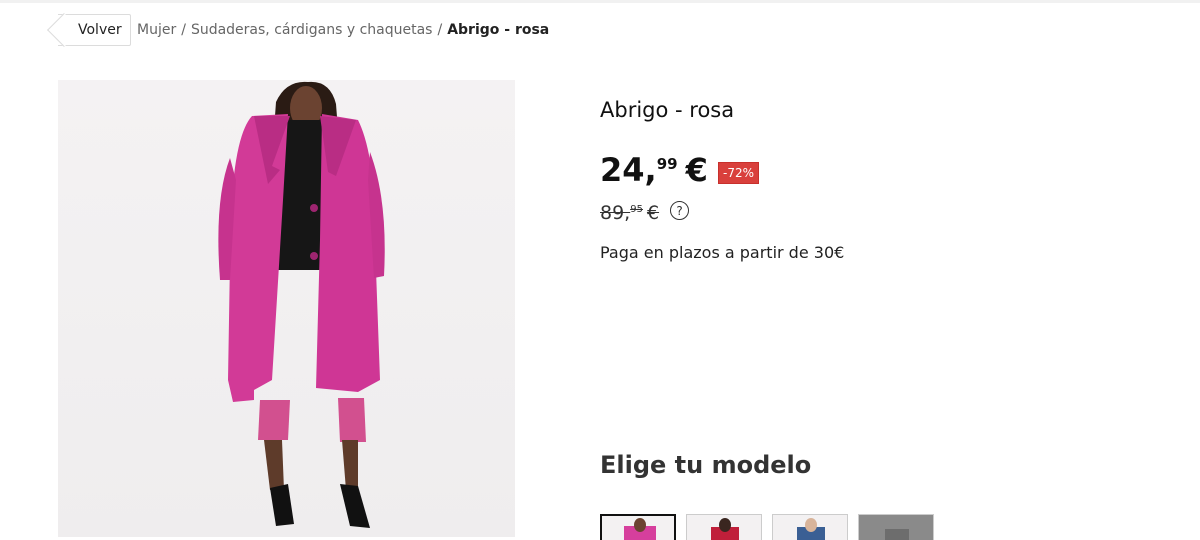  Describe the element at coordinates (722, 252) in the screenshot. I see `installments-text: Paga en plazos a partir de 30€` at that location.